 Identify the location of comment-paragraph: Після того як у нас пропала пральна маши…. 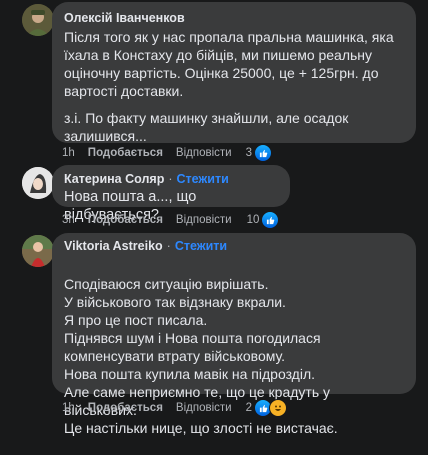
(229, 64).